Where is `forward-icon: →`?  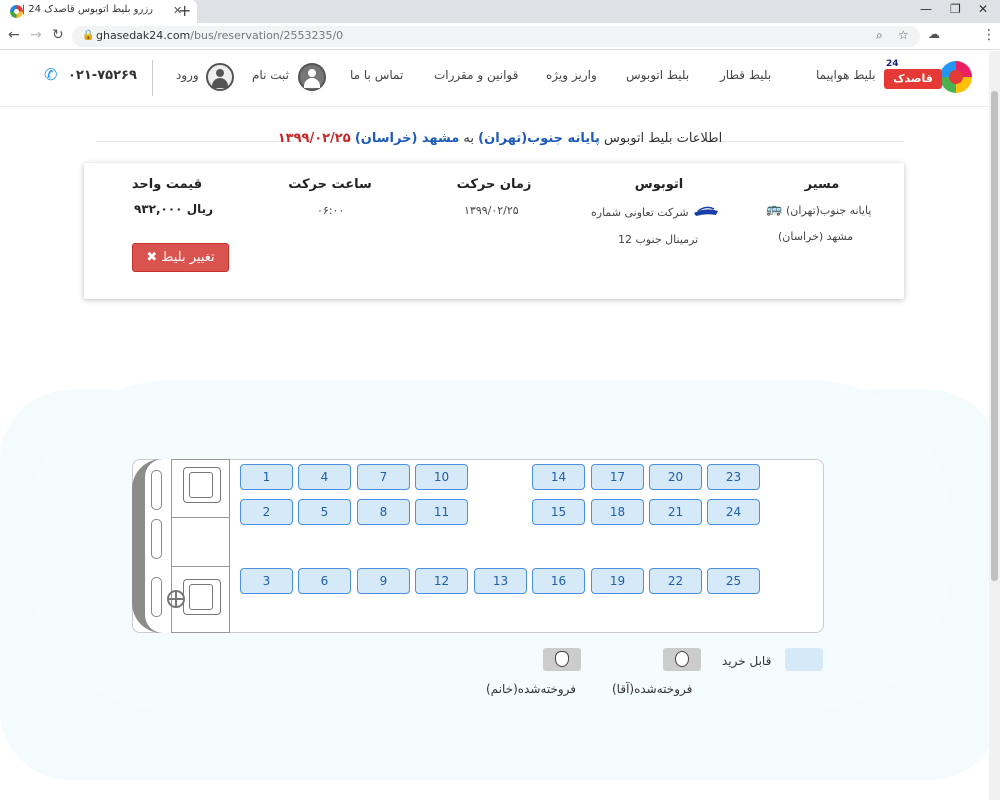 forward-icon: → is located at coordinates (36, 35).